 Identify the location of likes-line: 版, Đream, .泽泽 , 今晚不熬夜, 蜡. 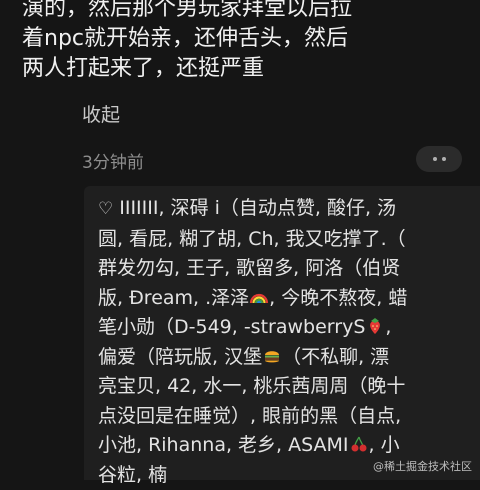
(284, 299).